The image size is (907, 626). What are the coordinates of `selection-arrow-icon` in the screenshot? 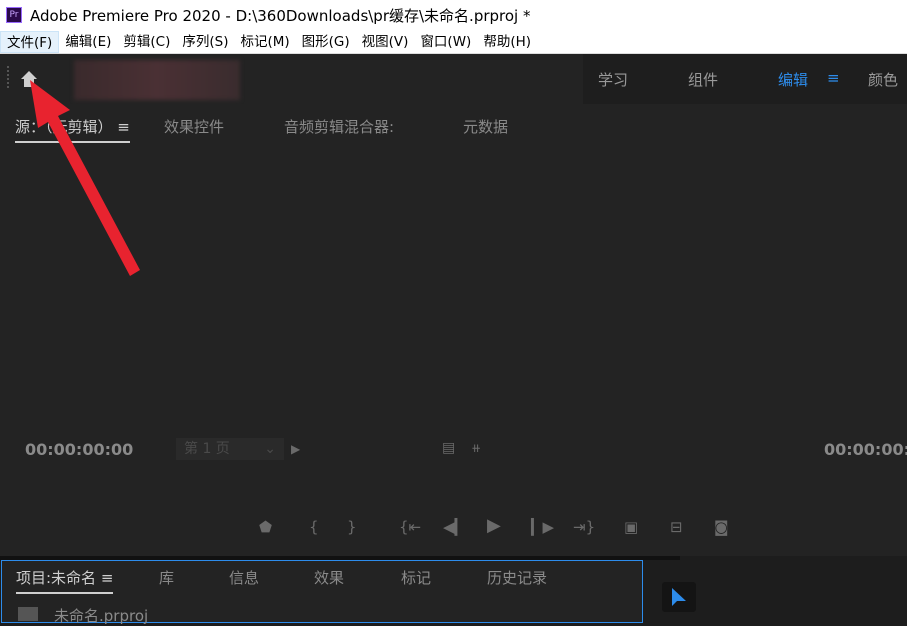 It's located at (679, 597).